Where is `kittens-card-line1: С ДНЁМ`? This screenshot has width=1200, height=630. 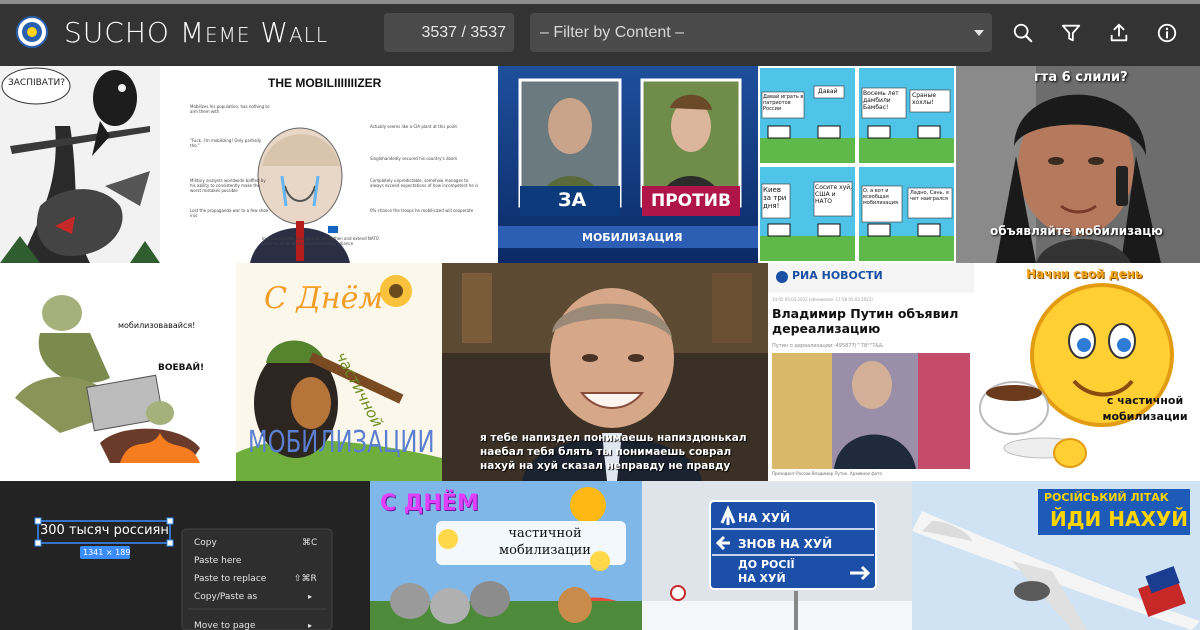 kittens-card-line1: С ДНЁМ is located at coordinates (429, 503).